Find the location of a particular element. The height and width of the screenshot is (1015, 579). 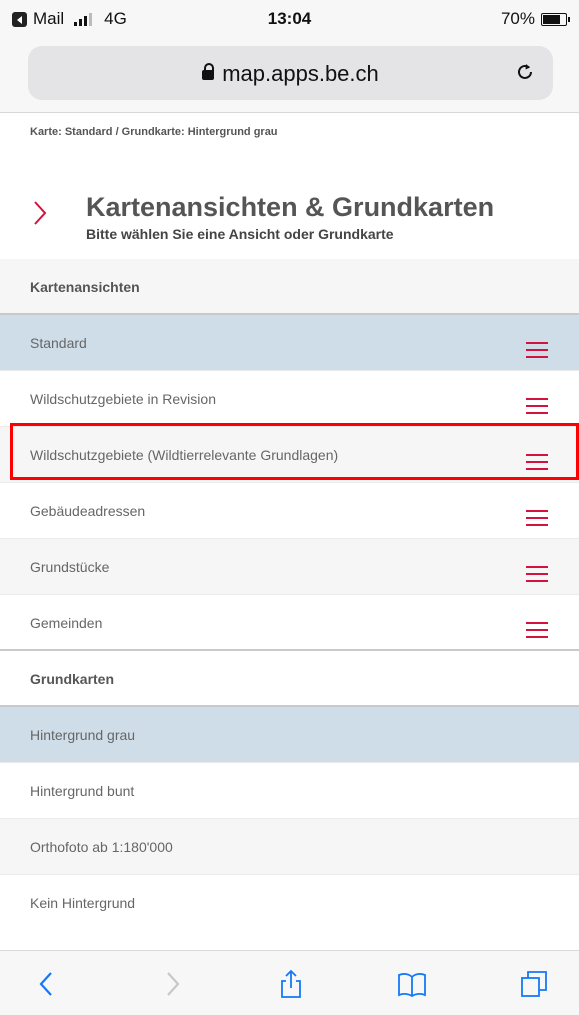

battery-icon is located at coordinates (555, 19).